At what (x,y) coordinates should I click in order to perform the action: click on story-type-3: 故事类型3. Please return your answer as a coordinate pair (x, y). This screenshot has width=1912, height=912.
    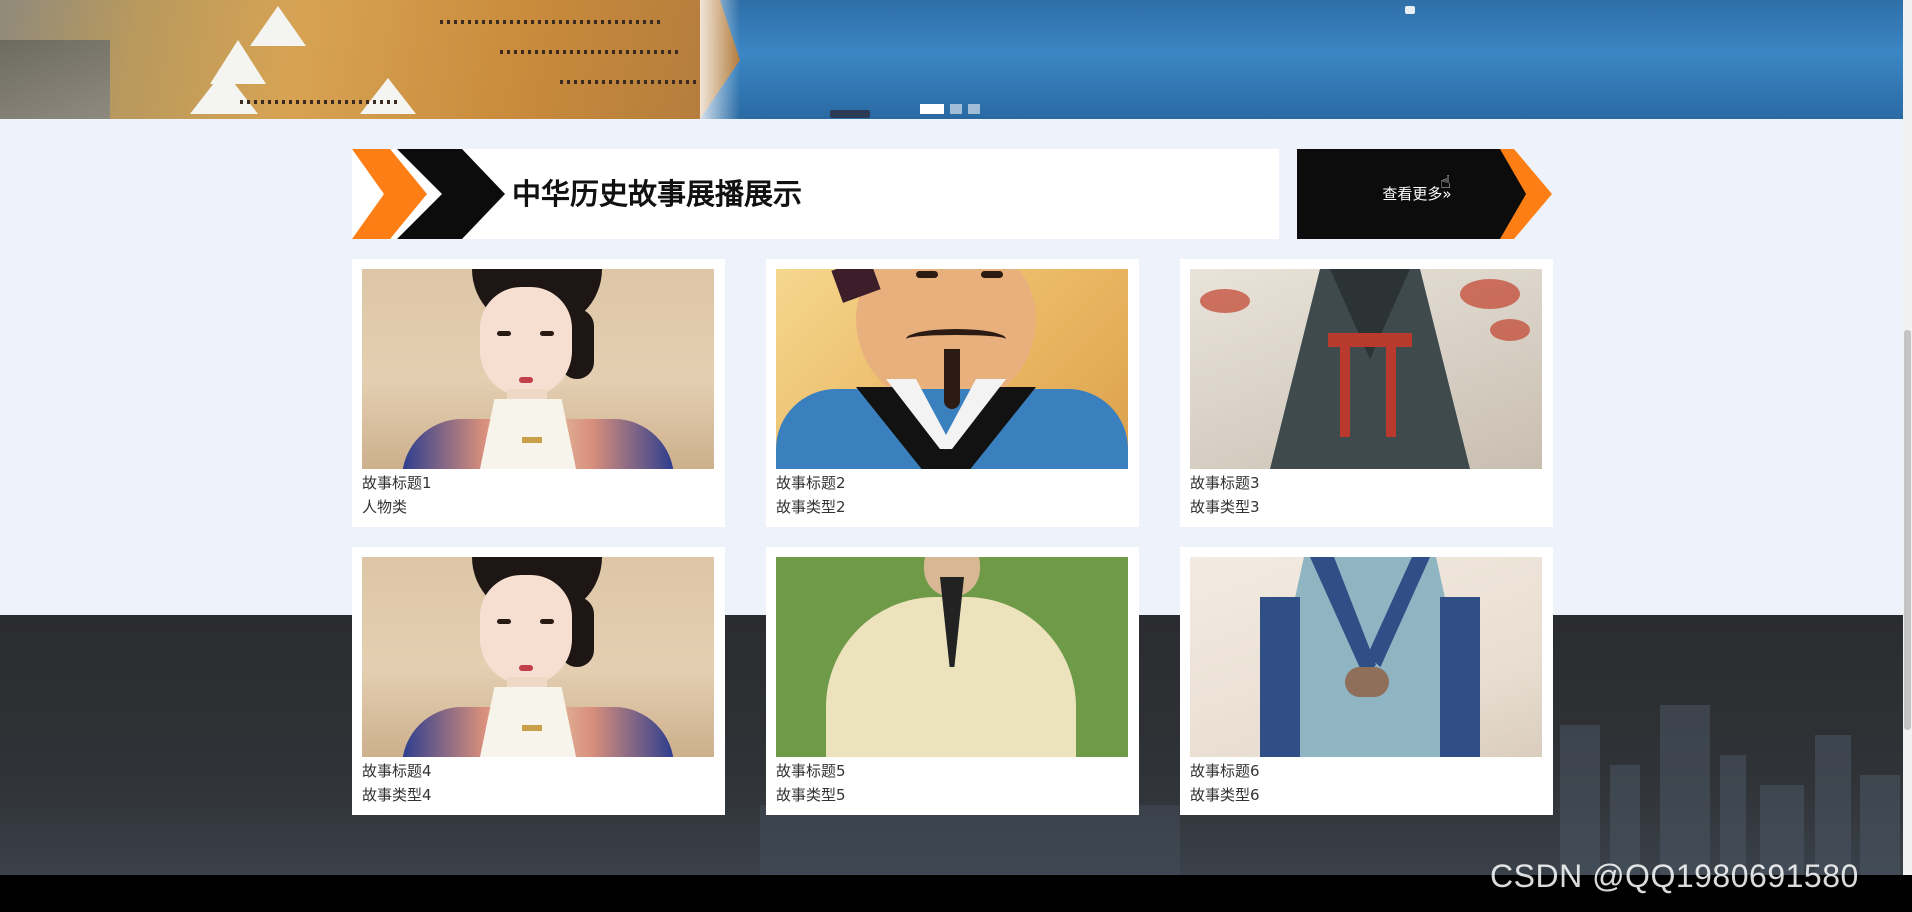
    Looking at the image, I should click on (1225, 507).